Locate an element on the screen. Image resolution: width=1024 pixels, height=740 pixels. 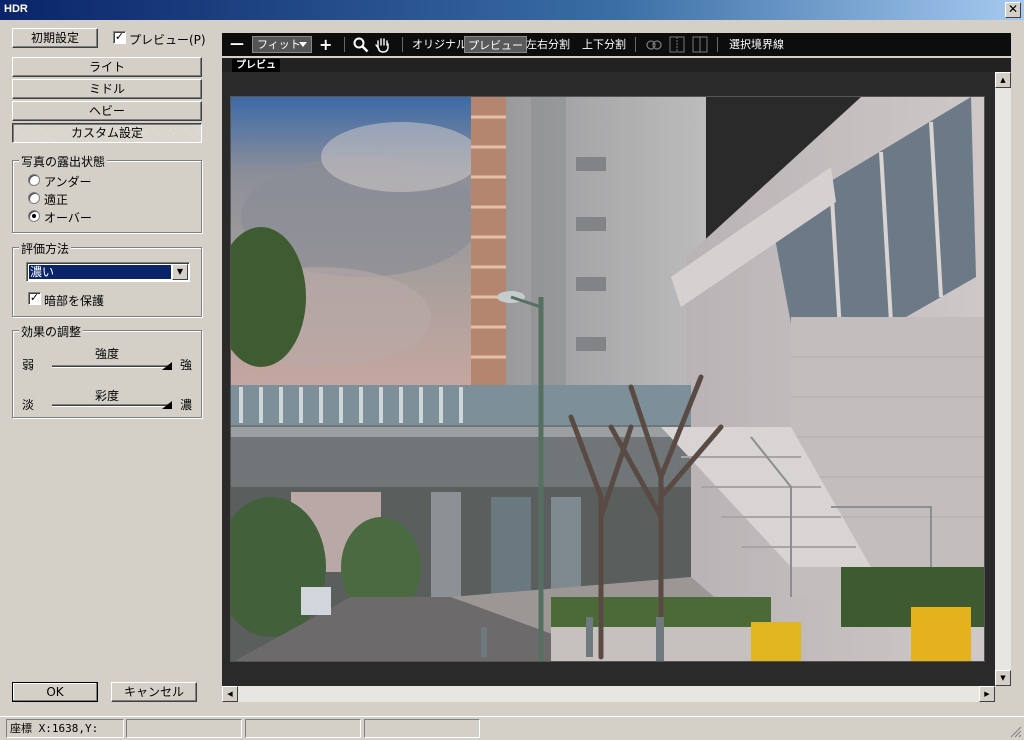
vertical-scrollbar: ▲ ▼ is located at coordinates (1003, 379).